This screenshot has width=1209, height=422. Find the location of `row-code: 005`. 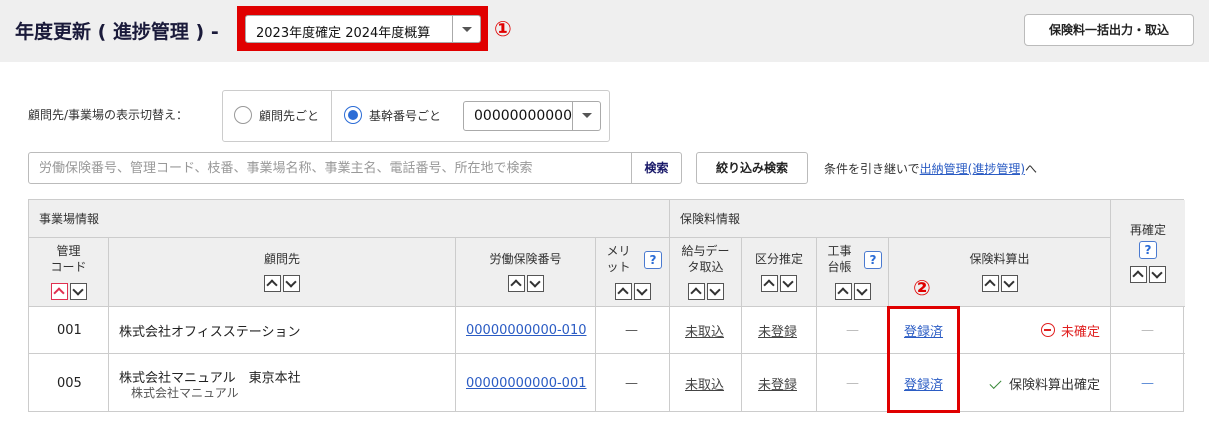

row-code: 005 is located at coordinates (69, 383).